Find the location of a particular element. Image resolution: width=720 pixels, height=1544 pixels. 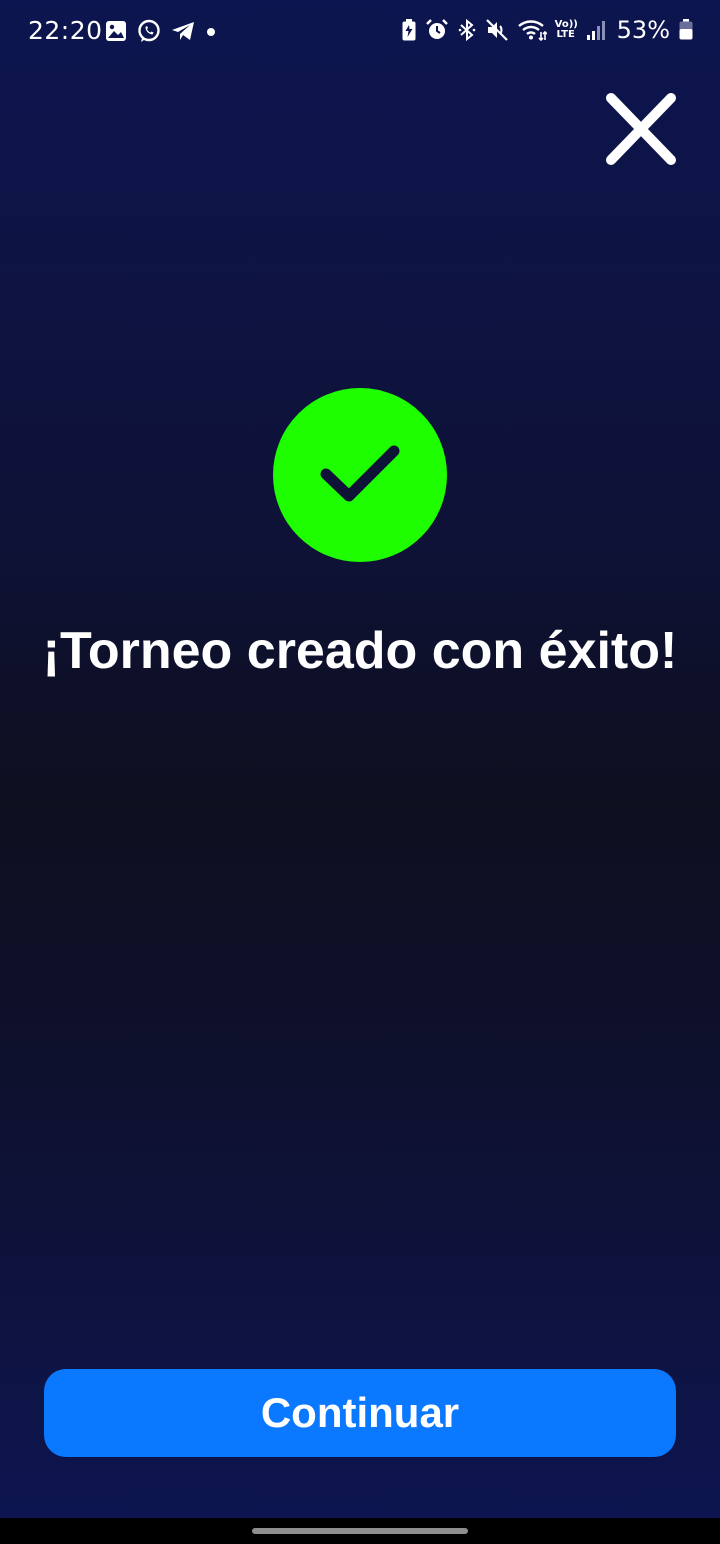

dot-icon is located at coordinates (211, 31).